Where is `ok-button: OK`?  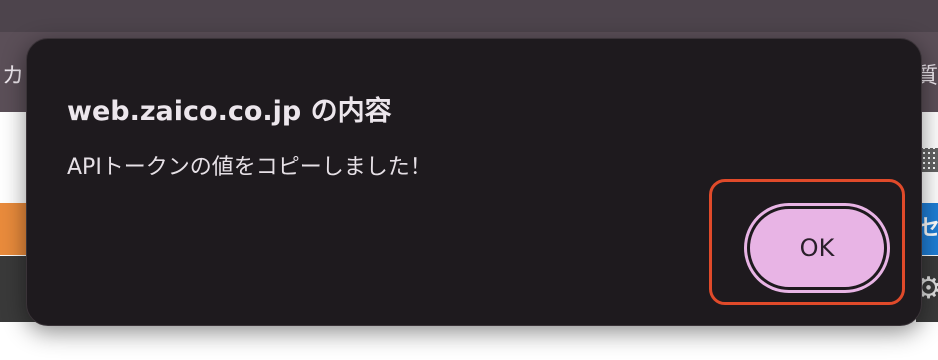
ok-button: OK is located at coordinates (817, 248).